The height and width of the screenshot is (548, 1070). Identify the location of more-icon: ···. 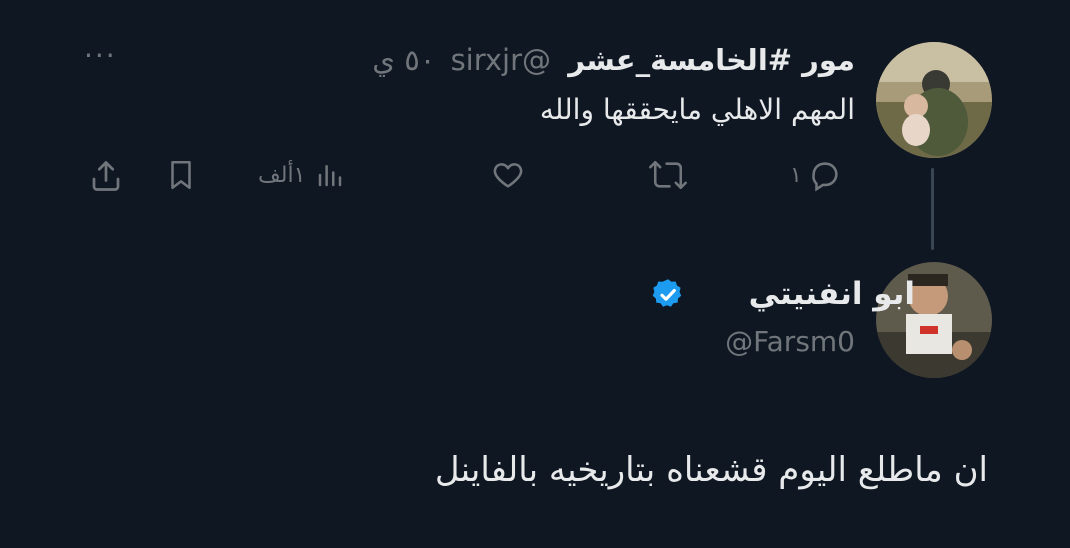
(100, 56).